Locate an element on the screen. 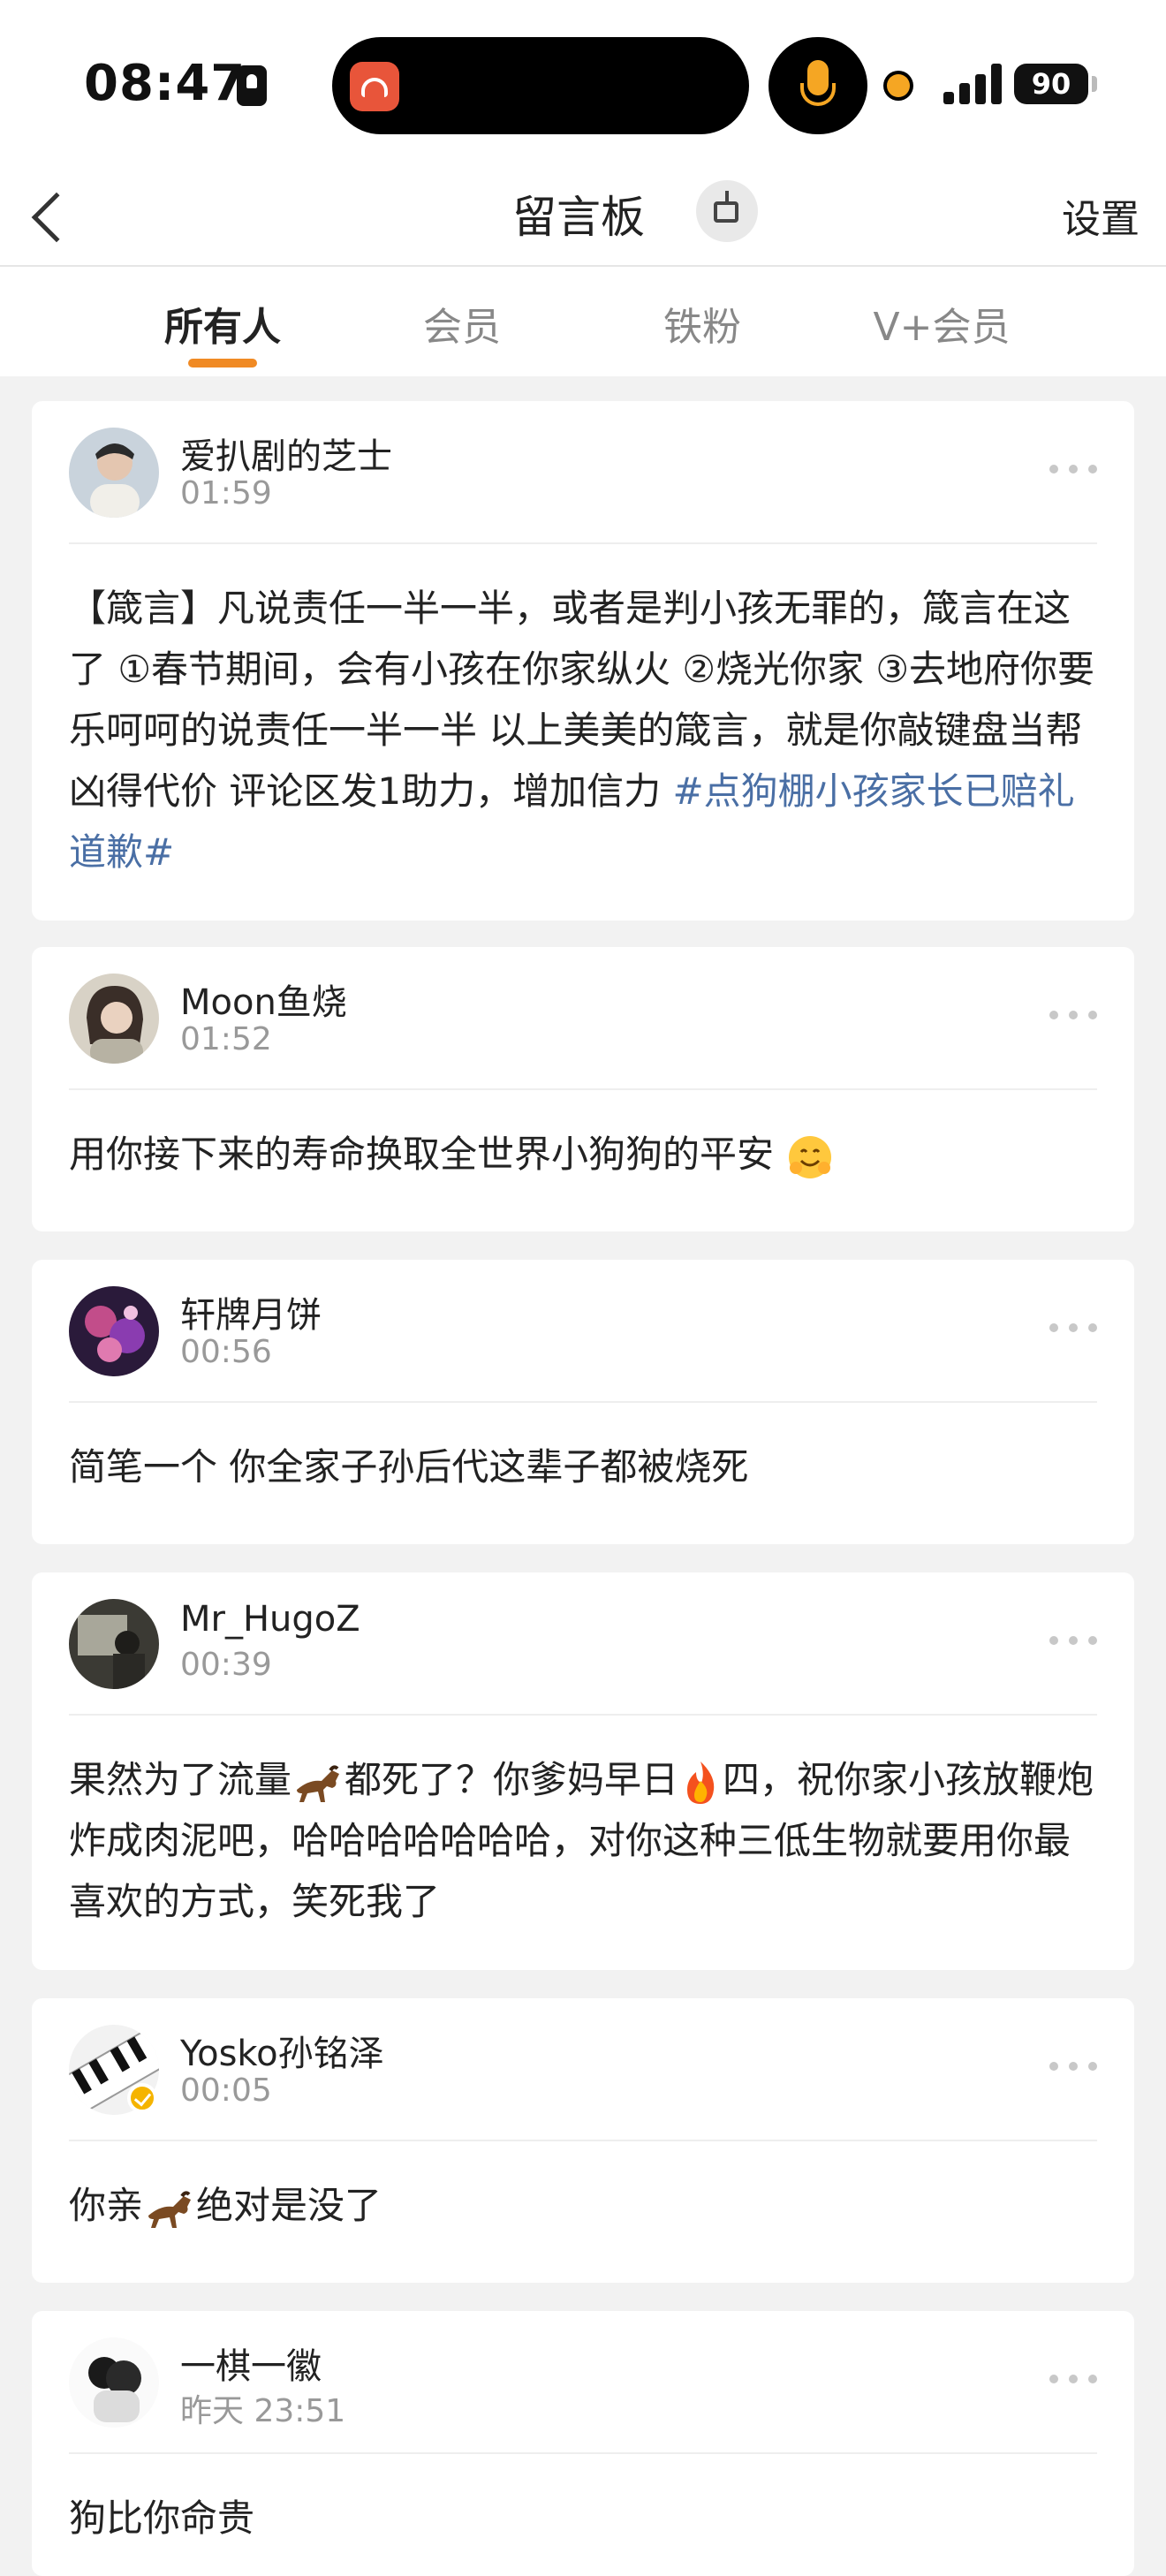  page-title: 留言板 is located at coordinates (578, 218).